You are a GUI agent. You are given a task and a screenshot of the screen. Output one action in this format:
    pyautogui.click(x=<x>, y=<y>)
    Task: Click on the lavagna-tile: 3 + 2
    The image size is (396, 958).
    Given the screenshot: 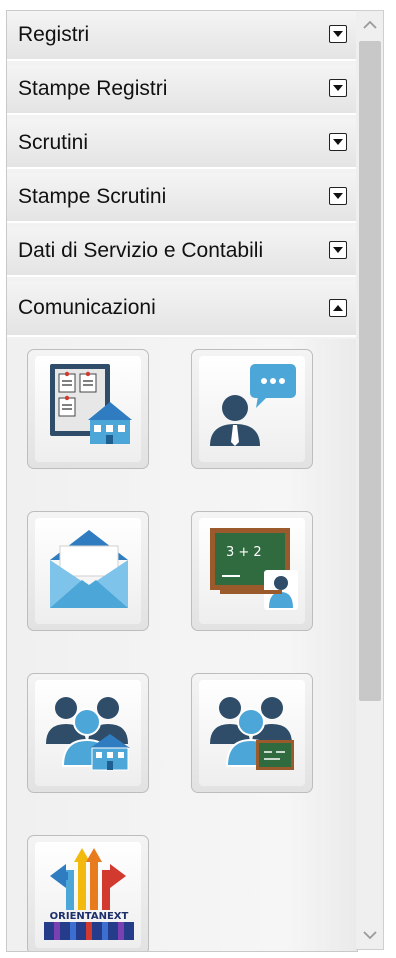 What is the action you would take?
    pyautogui.click(x=252, y=571)
    